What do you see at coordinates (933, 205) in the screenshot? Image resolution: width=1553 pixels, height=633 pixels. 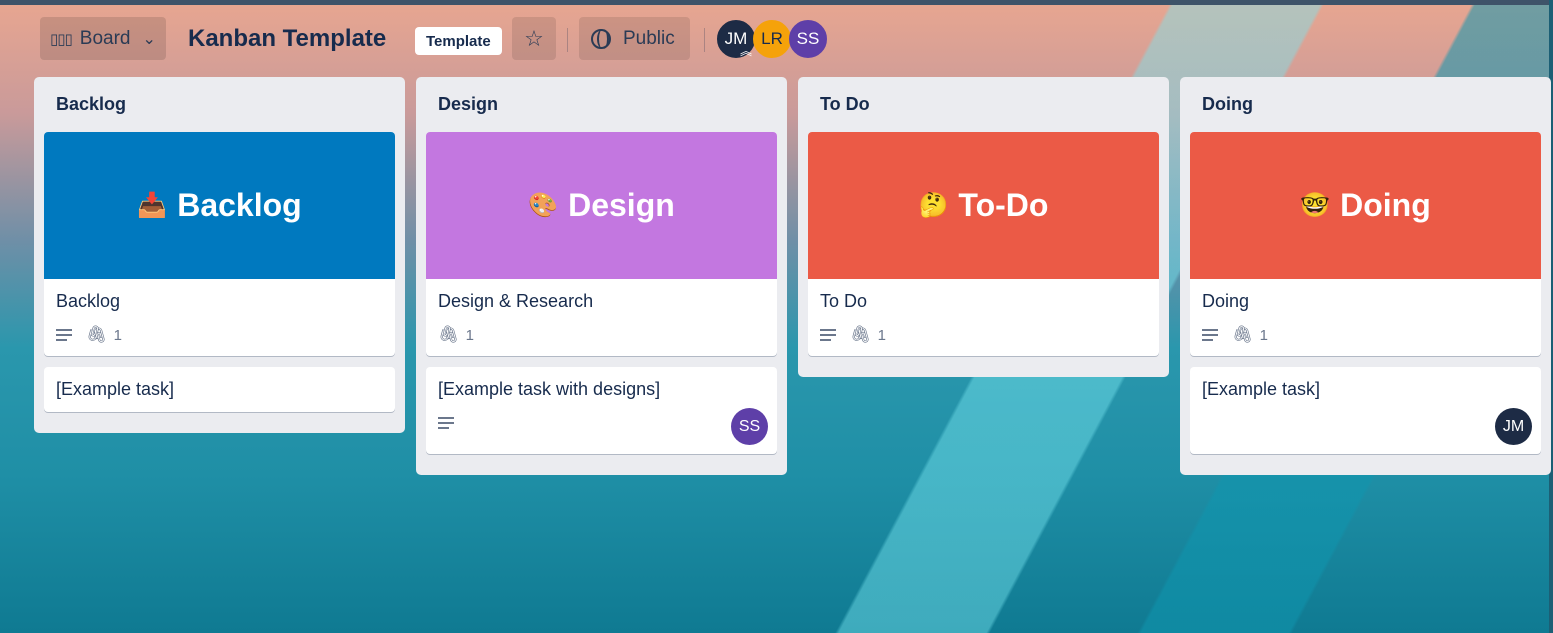 I see `thinking-face-icon: 🤔` at bounding box center [933, 205].